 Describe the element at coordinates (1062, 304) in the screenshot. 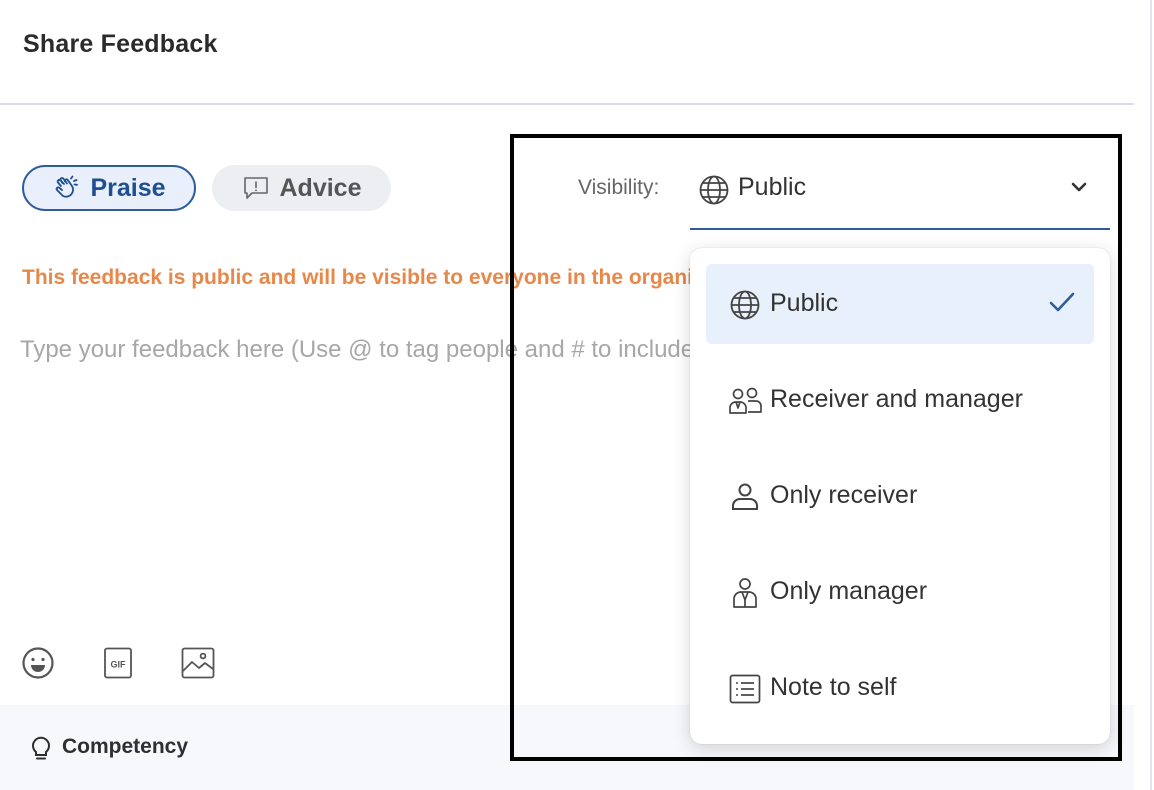

I see `checkmark-icon` at that location.